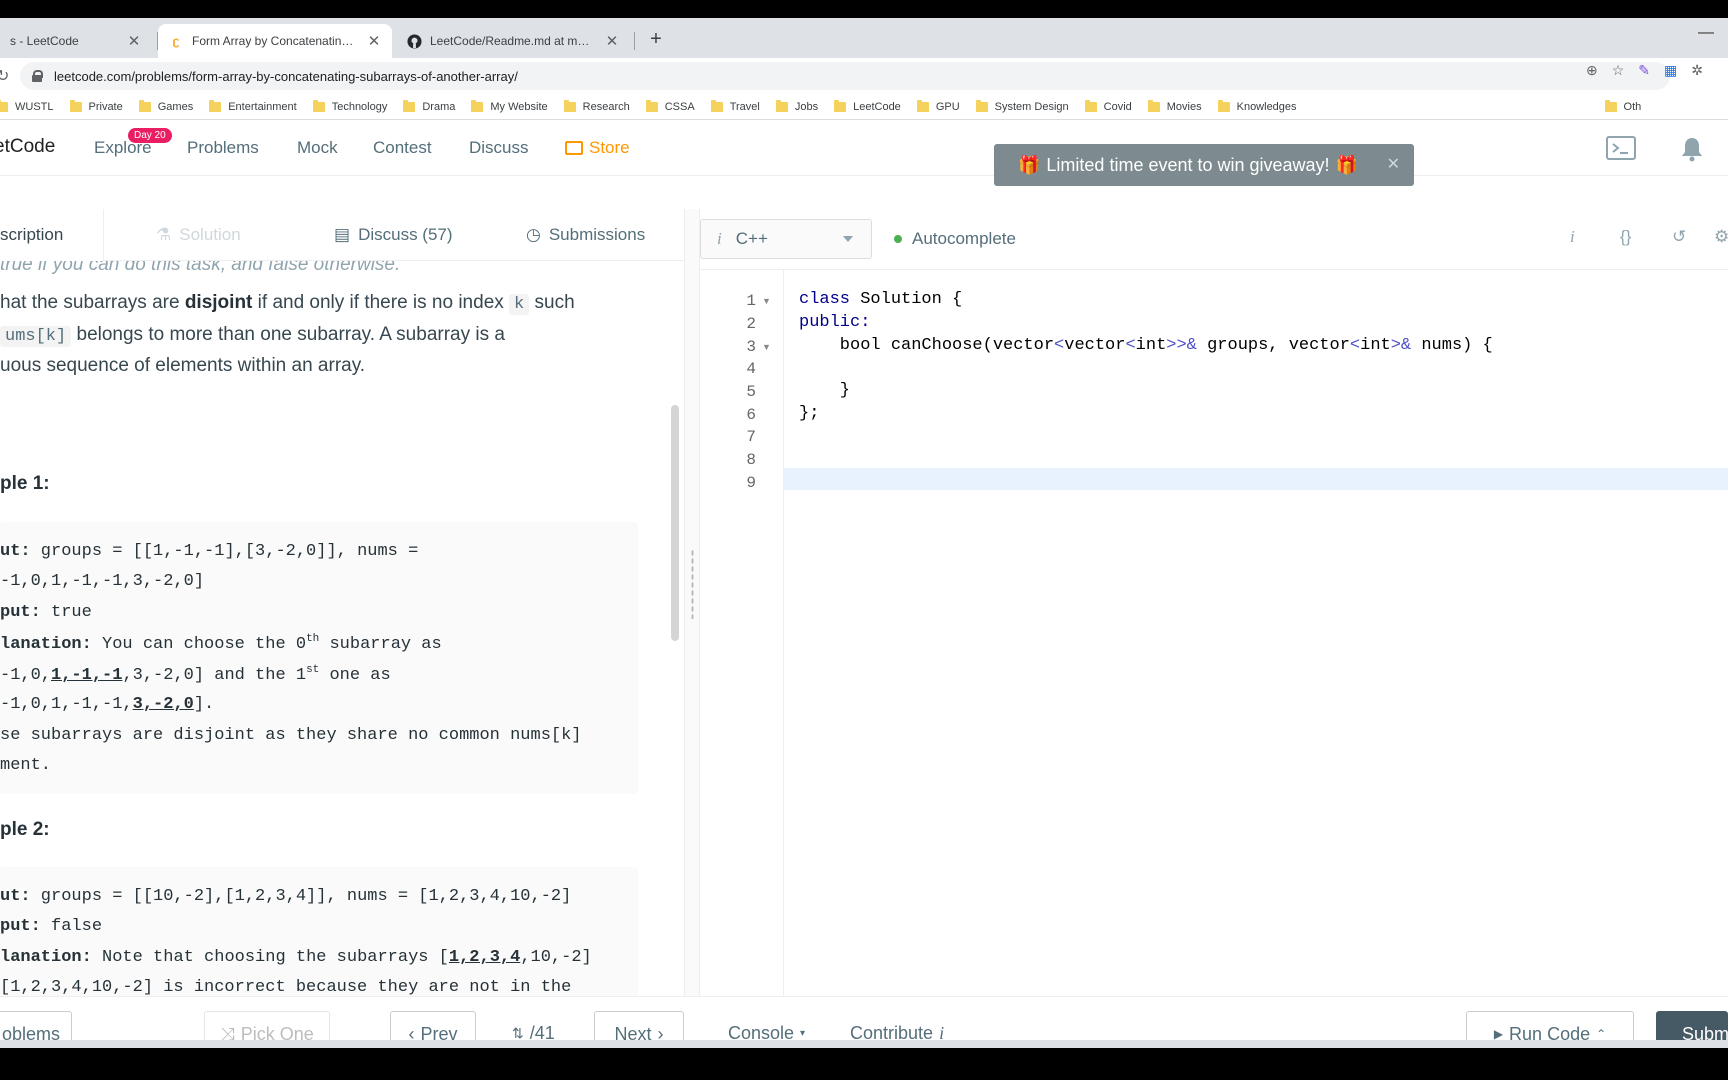  What do you see at coordinates (499, 148) in the screenshot?
I see `nav-discuss: Discuss` at bounding box center [499, 148].